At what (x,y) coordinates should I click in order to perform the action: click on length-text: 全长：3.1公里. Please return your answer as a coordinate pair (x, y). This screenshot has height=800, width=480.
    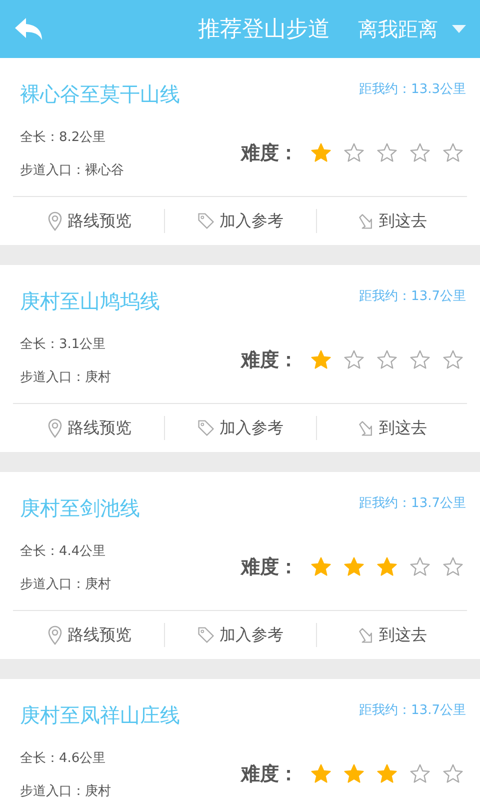
    Looking at the image, I should click on (63, 344).